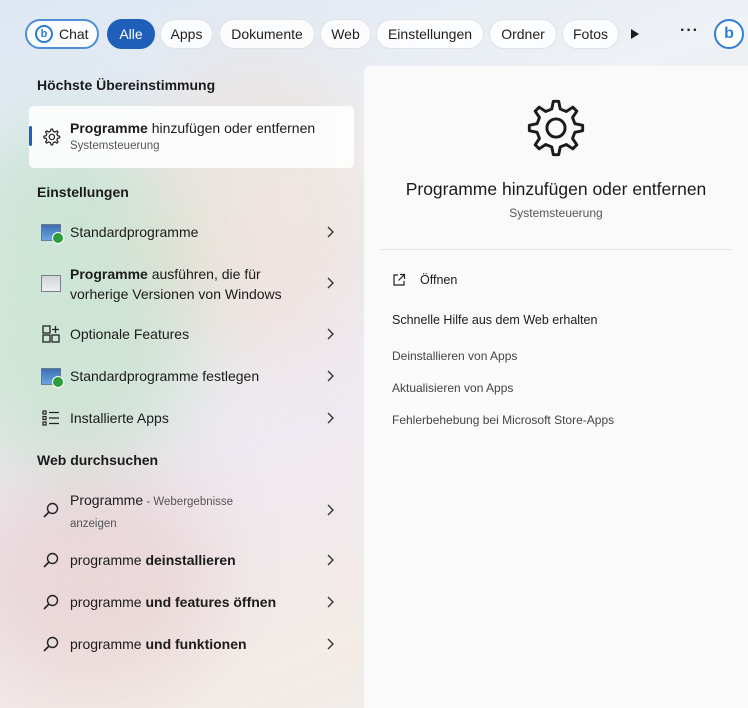  Describe the element at coordinates (126, 85) in the screenshot. I see `best-match-heading: Höchste Übereinstimmung` at that location.